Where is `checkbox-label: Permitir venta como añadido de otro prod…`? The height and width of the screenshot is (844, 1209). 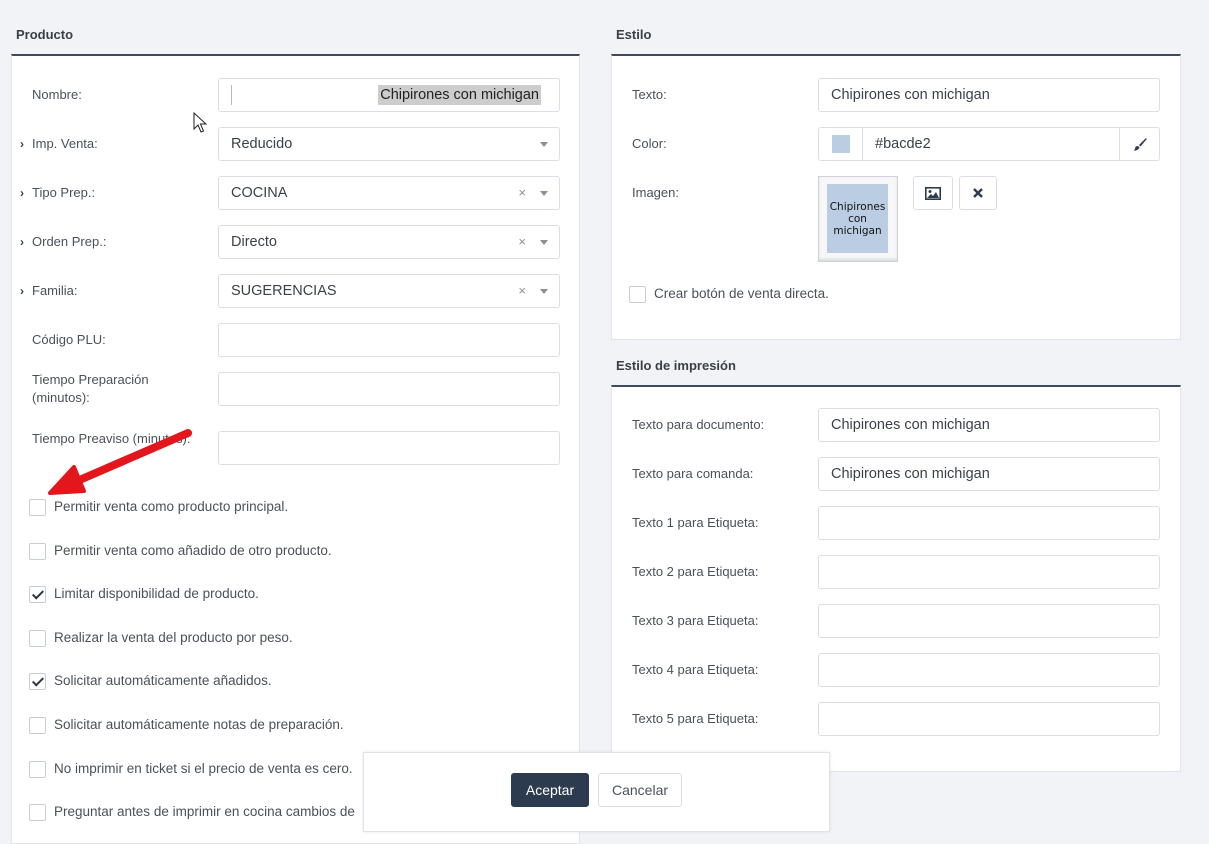
checkbox-label: Permitir venta como añadido de otro prod… is located at coordinates (193, 550).